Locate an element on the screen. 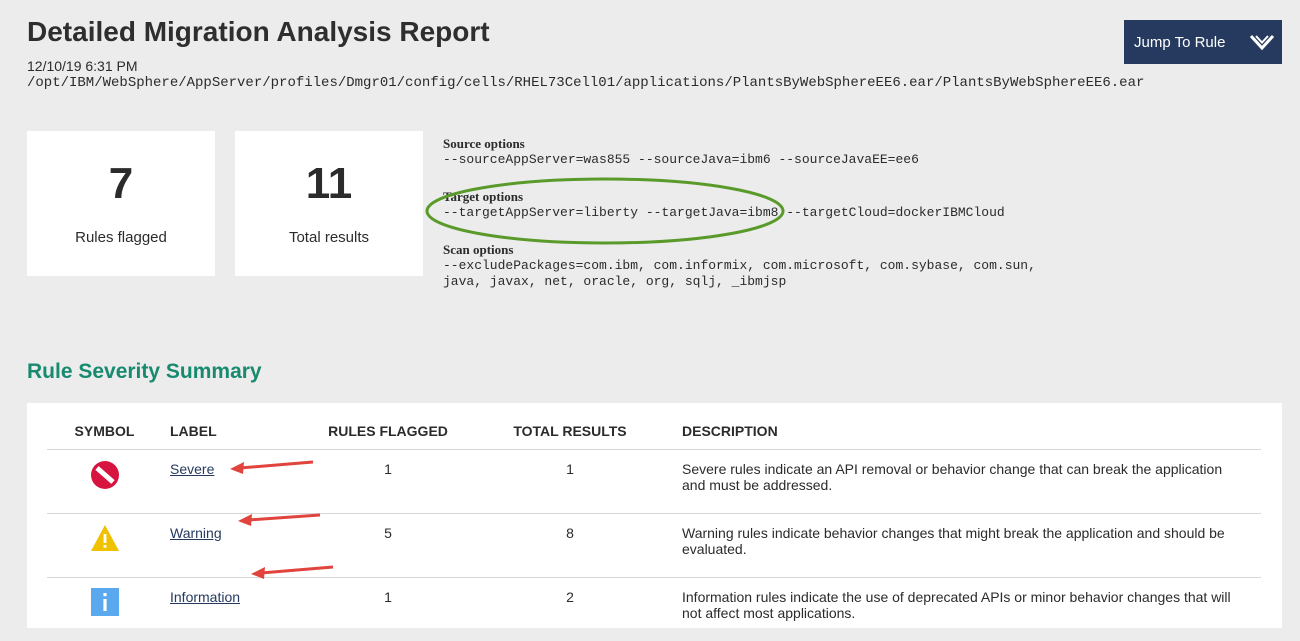 The image size is (1300, 641). total-results-count: 11 is located at coordinates (329, 184).